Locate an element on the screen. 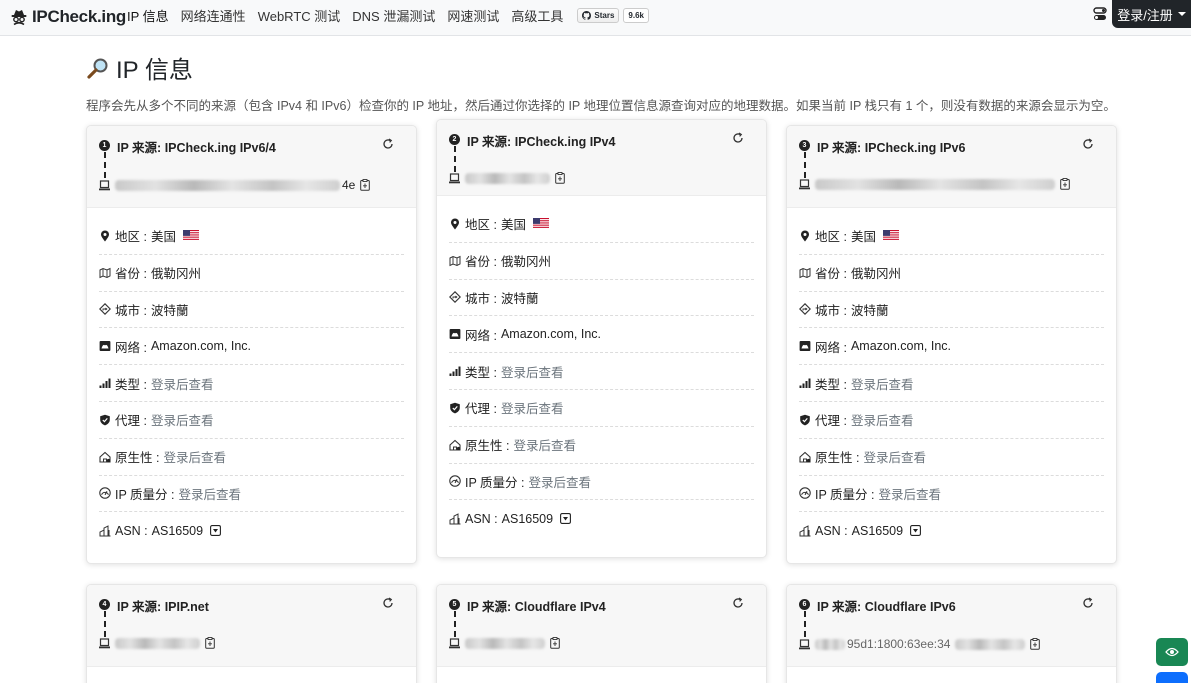  login-register-label: 登录/注册 is located at coordinates (1145, 15).